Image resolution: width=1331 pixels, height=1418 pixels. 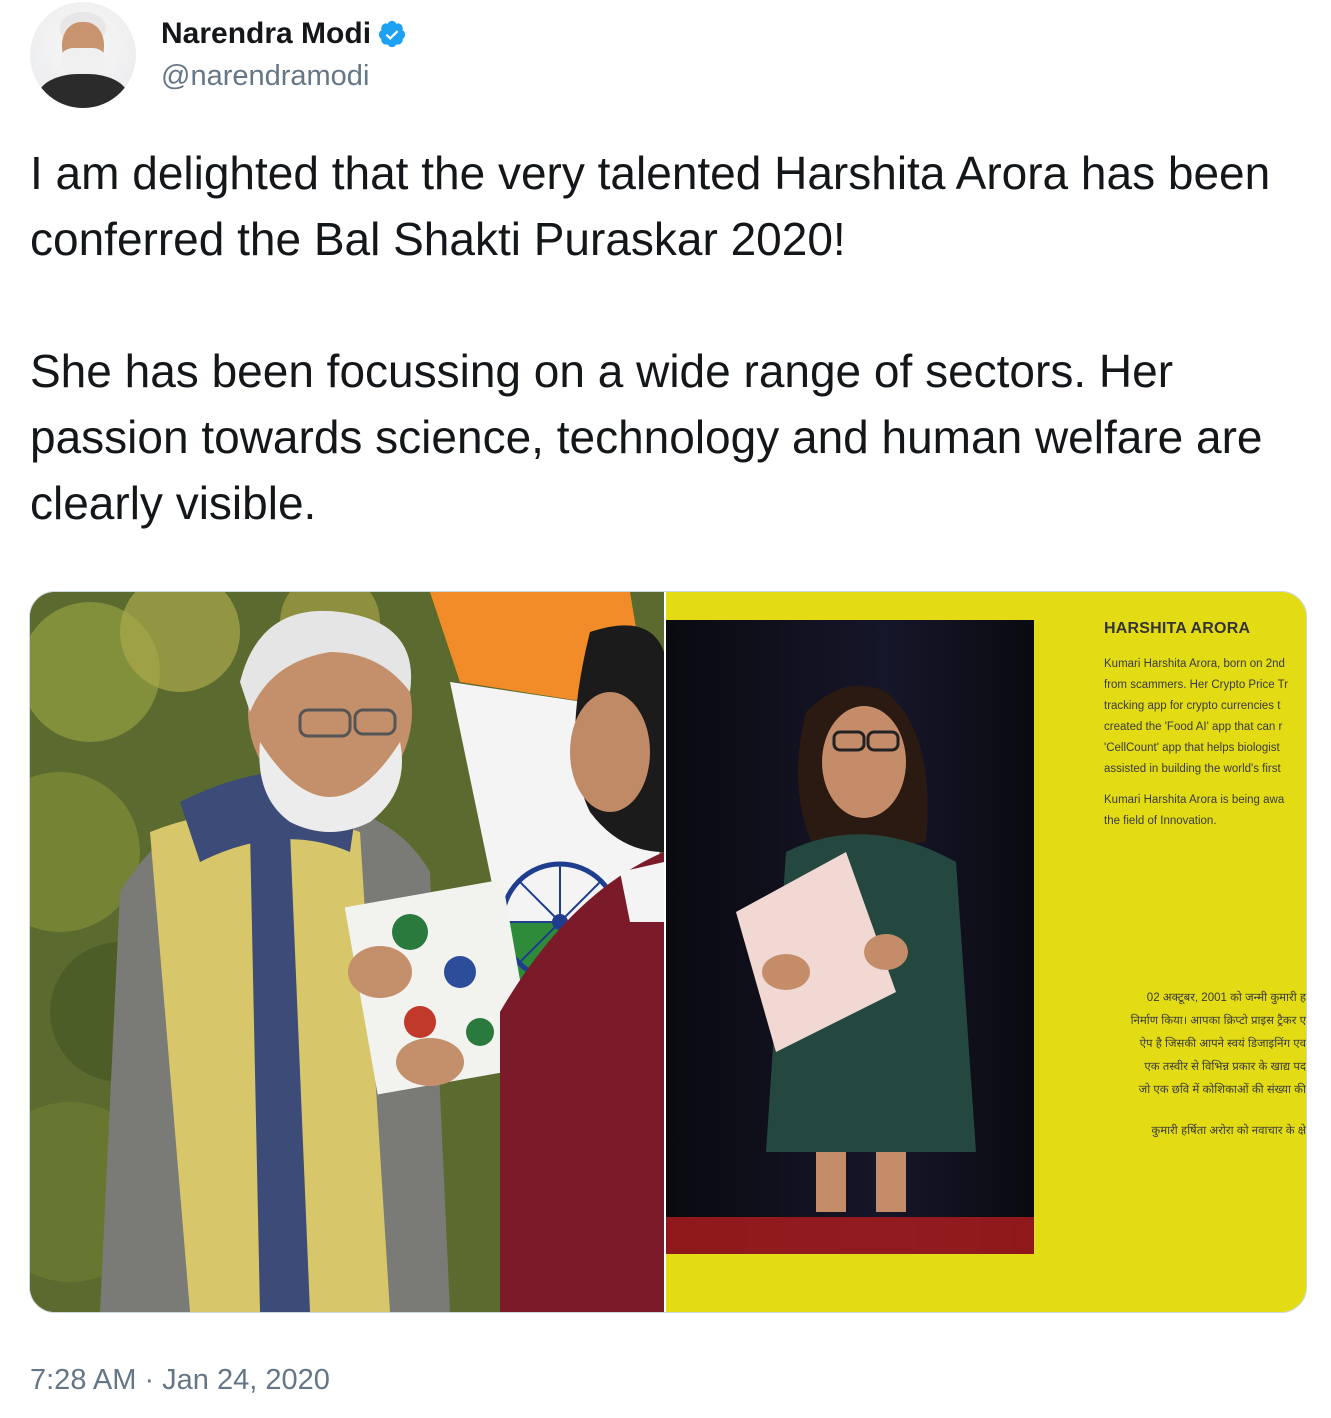 What do you see at coordinates (1192, 706) in the screenshot?
I see `card-text-line: tracking app for crypto currencies t` at bounding box center [1192, 706].